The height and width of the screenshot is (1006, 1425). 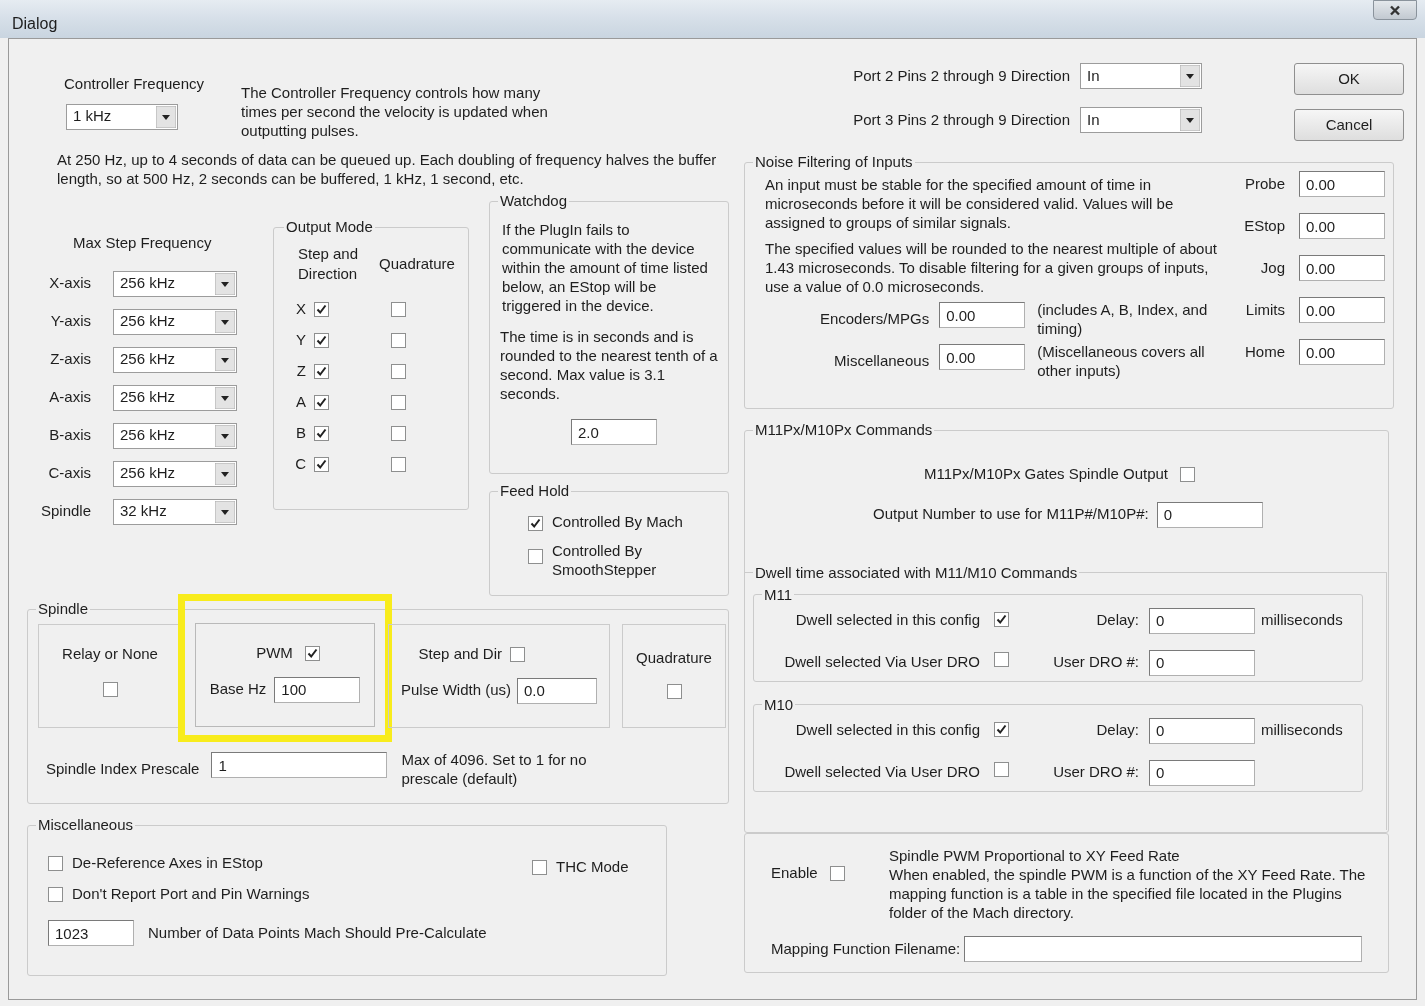 What do you see at coordinates (86, 825) in the screenshot?
I see `group-title: Miscellaneous` at bounding box center [86, 825].